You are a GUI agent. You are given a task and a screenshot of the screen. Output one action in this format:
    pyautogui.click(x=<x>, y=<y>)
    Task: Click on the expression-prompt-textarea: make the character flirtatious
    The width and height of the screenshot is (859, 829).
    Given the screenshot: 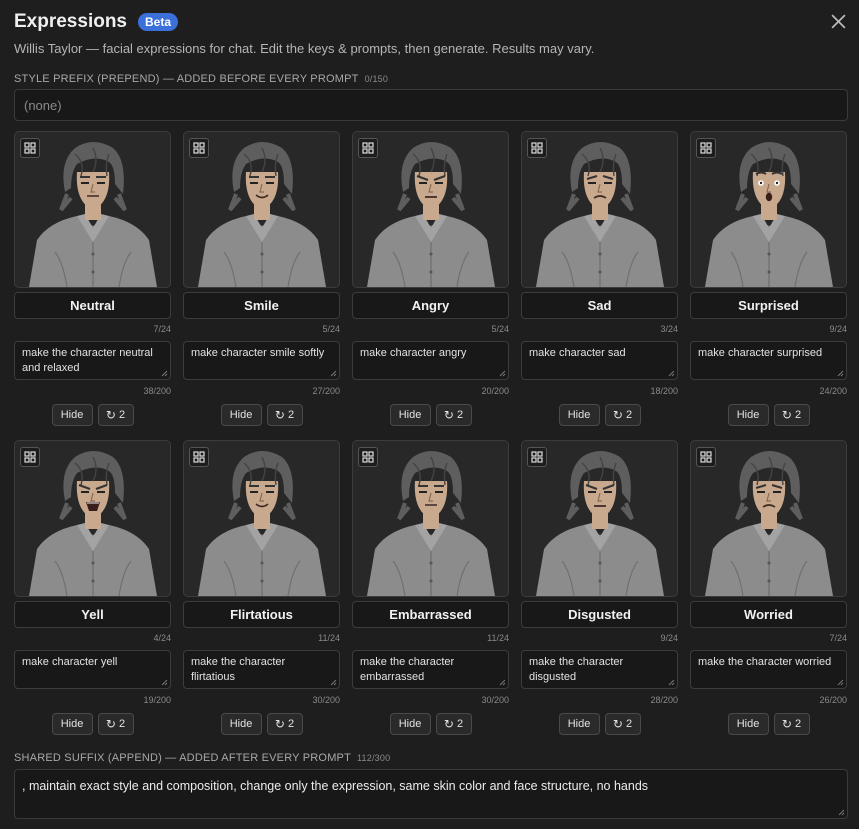 What is the action you would take?
    pyautogui.click(x=261, y=669)
    